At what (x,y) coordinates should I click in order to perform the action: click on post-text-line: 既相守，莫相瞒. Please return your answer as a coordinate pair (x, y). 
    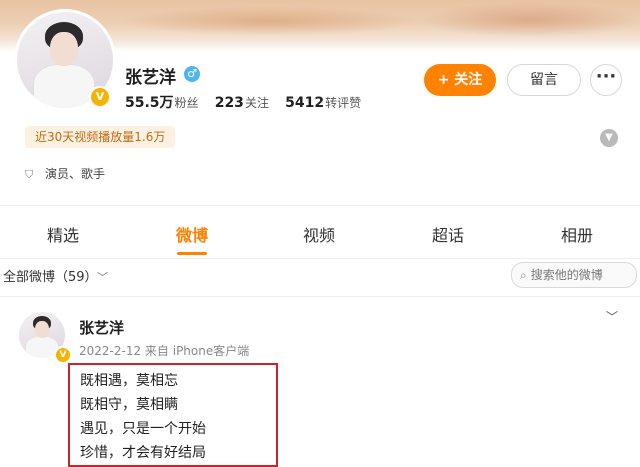
    Looking at the image, I should click on (129, 405).